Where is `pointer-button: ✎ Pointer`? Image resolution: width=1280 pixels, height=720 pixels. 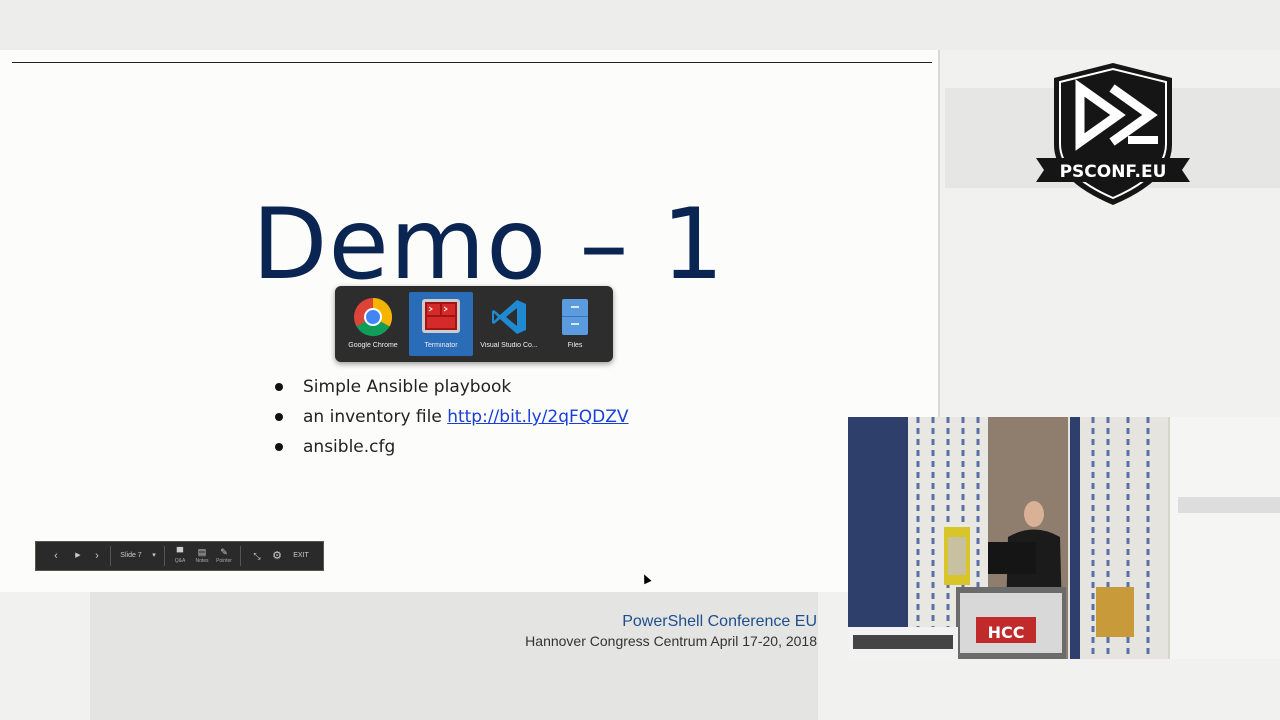
pointer-button: ✎ Pointer is located at coordinates (224, 557).